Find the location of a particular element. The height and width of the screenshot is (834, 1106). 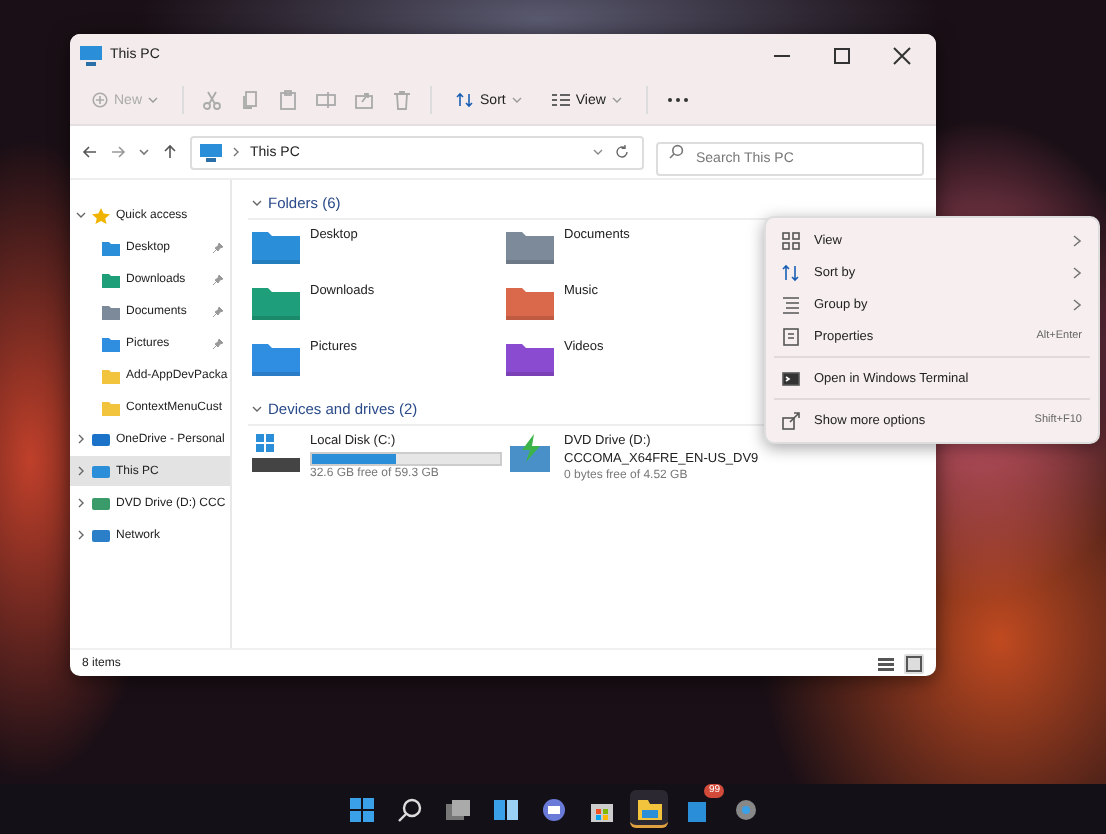

close-icon is located at coordinates (902, 55).